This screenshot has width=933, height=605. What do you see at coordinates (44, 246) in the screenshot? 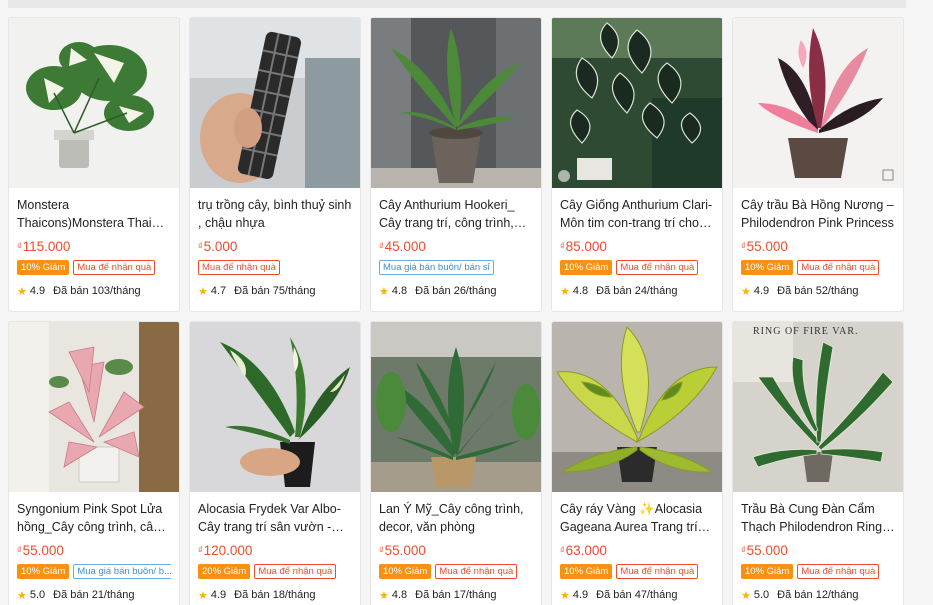
I see `product-price: ₫115.000` at bounding box center [44, 246].